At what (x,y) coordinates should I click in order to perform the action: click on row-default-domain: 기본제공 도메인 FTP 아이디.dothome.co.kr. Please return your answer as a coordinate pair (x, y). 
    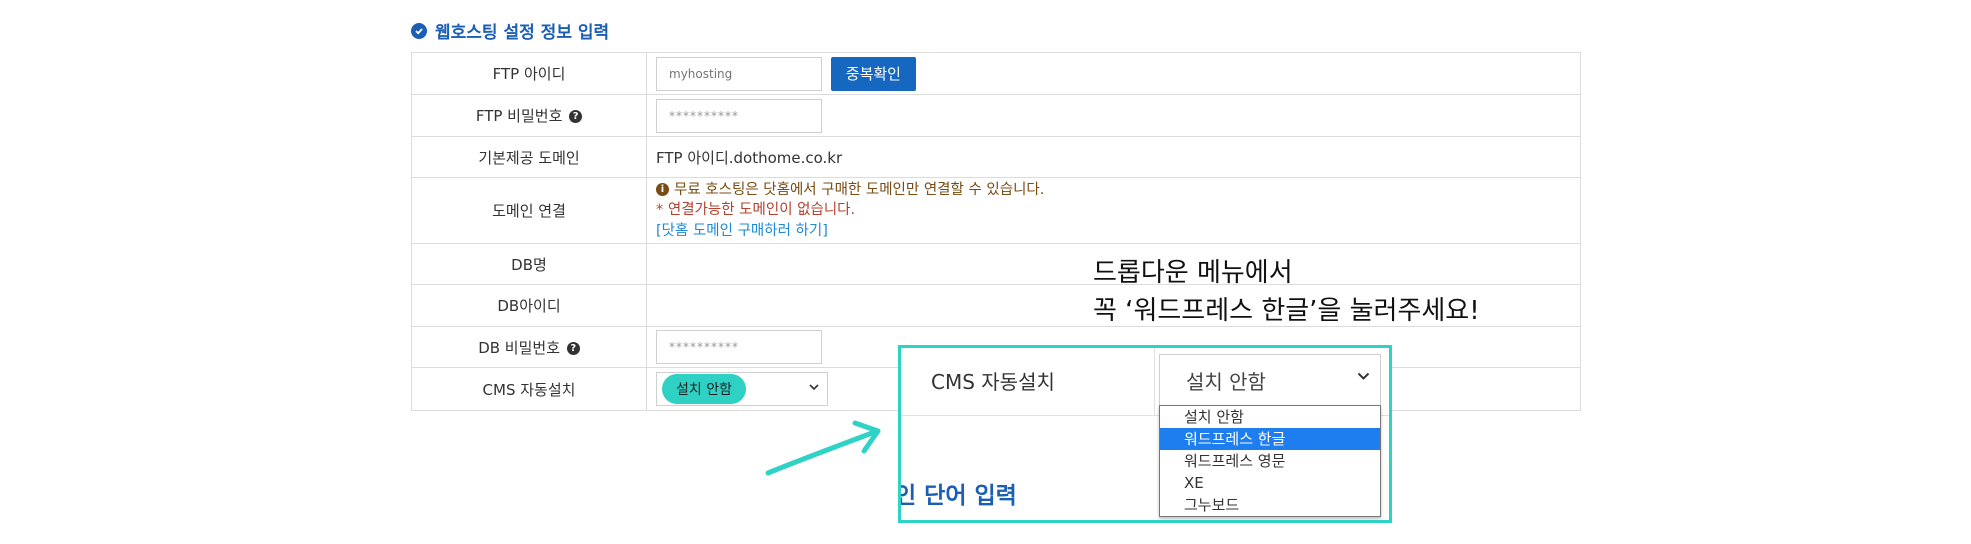
    Looking at the image, I should click on (996, 157).